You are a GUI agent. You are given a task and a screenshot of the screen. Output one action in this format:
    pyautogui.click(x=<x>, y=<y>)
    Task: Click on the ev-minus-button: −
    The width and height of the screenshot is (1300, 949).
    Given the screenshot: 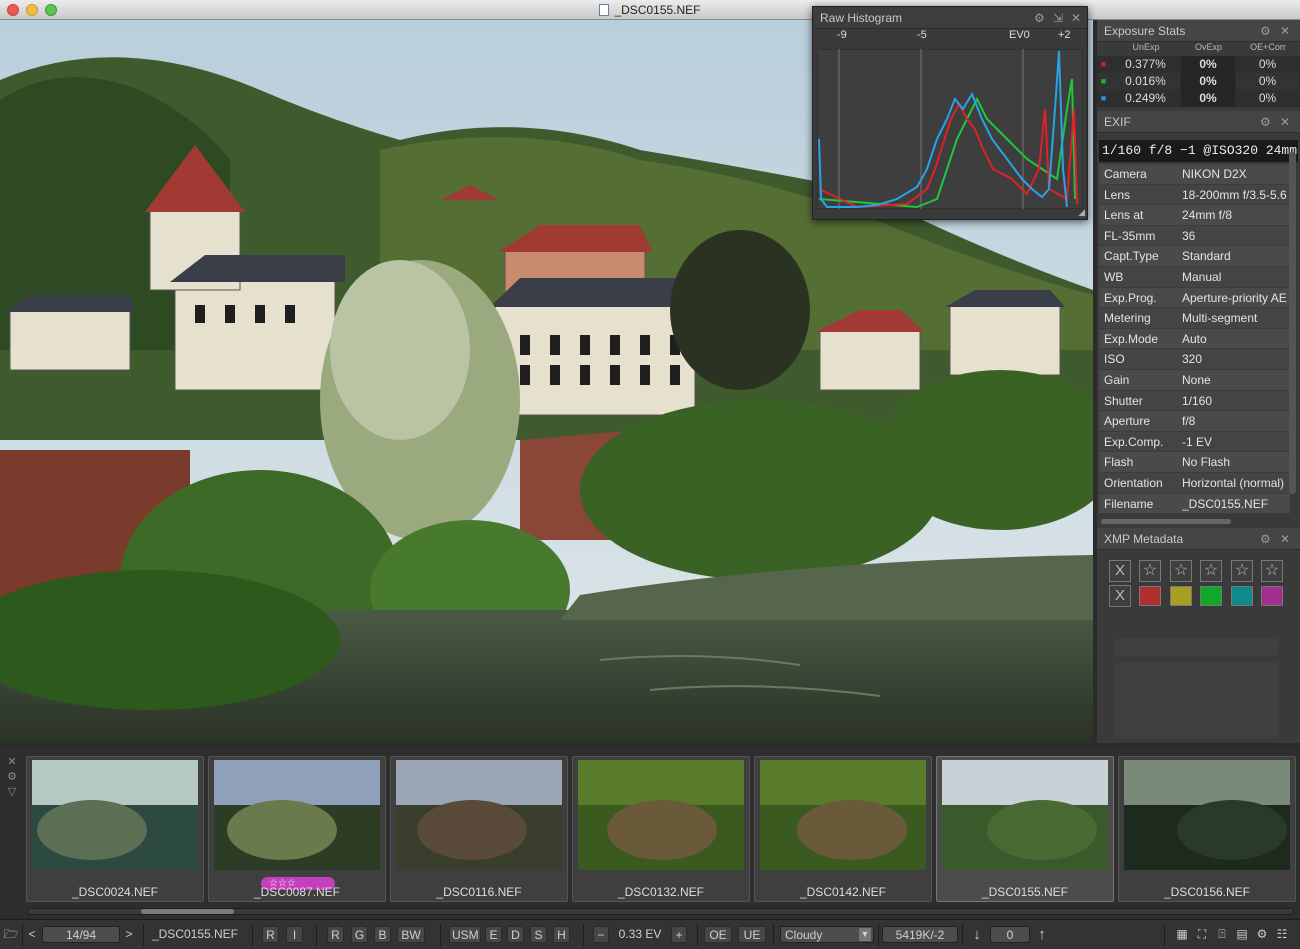 What is the action you would take?
    pyautogui.click(x=601, y=934)
    